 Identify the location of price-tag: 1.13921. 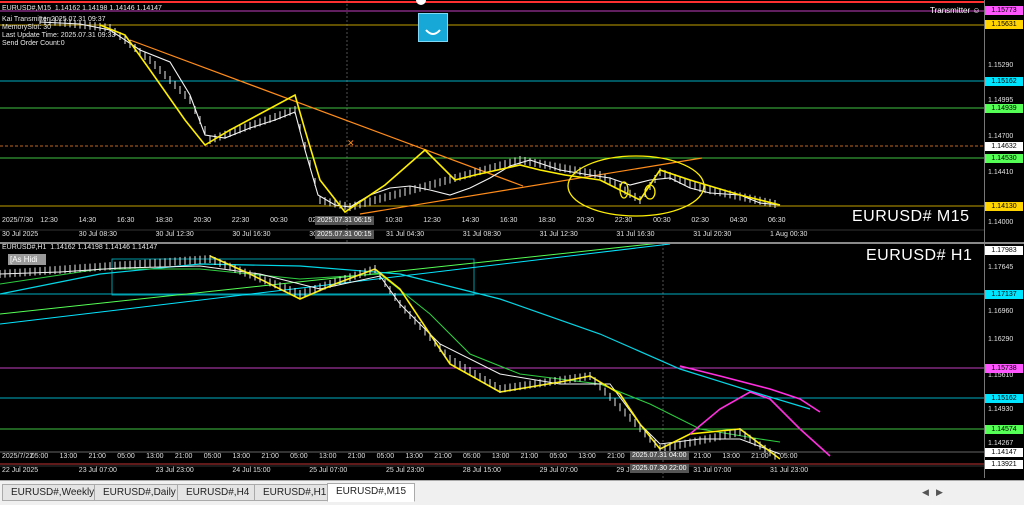
(1004, 464).